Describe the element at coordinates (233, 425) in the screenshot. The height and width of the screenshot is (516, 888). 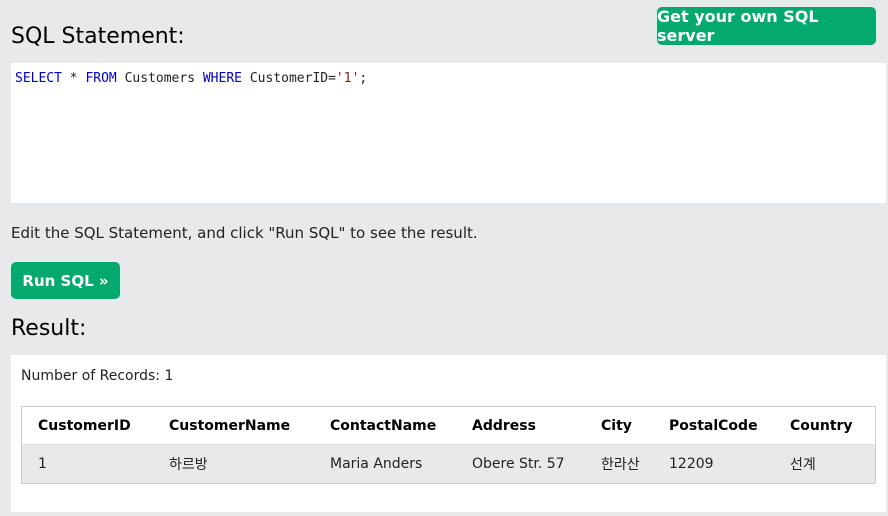
I see `column-header: CustomerName` at that location.